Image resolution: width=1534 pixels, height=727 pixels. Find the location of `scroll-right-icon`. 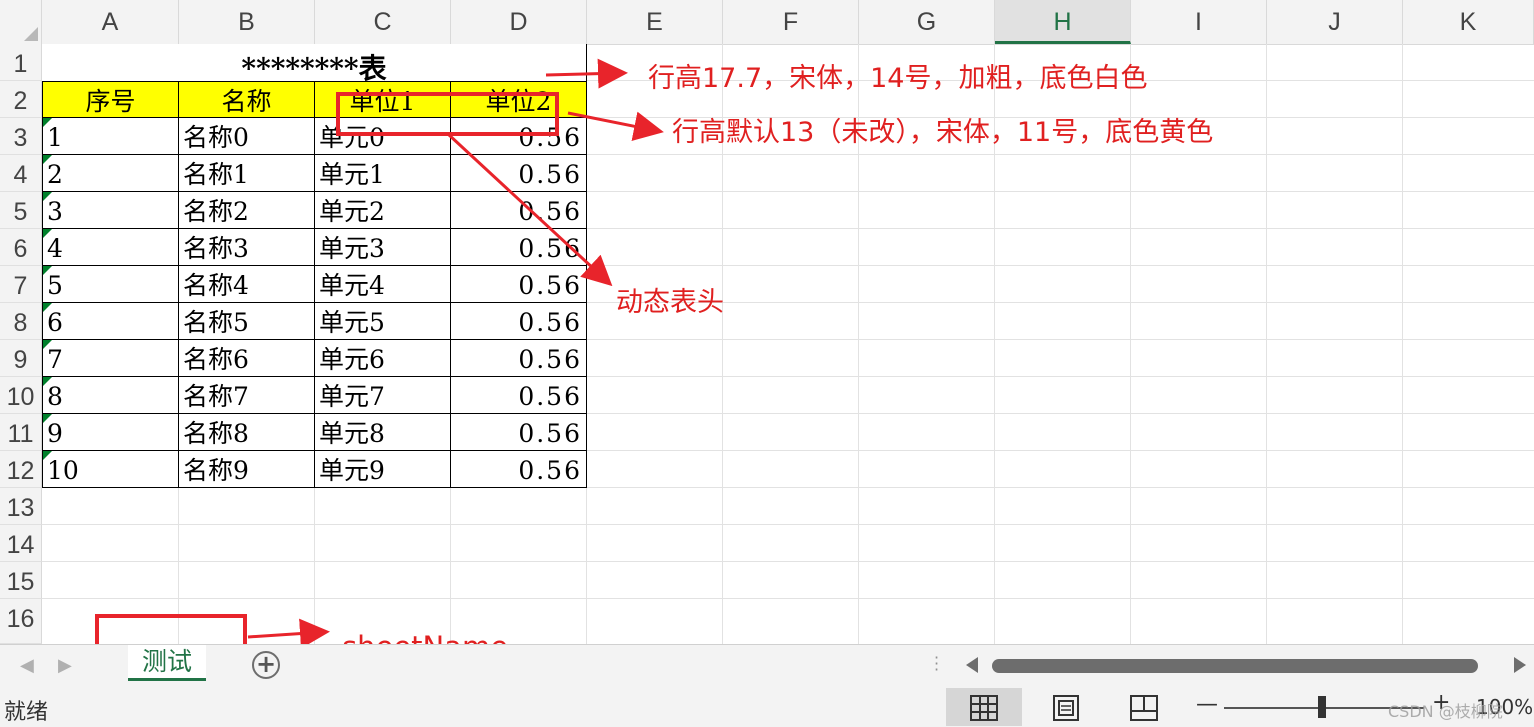

scroll-right-icon is located at coordinates (1520, 665).